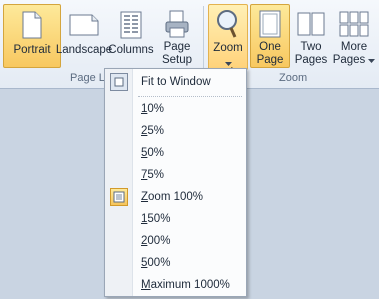 Image resolution: width=379 pixels, height=299 pixels. Describe the element at coordinates (131, 25) in the screenshot. I see `columns-icon` at that location.